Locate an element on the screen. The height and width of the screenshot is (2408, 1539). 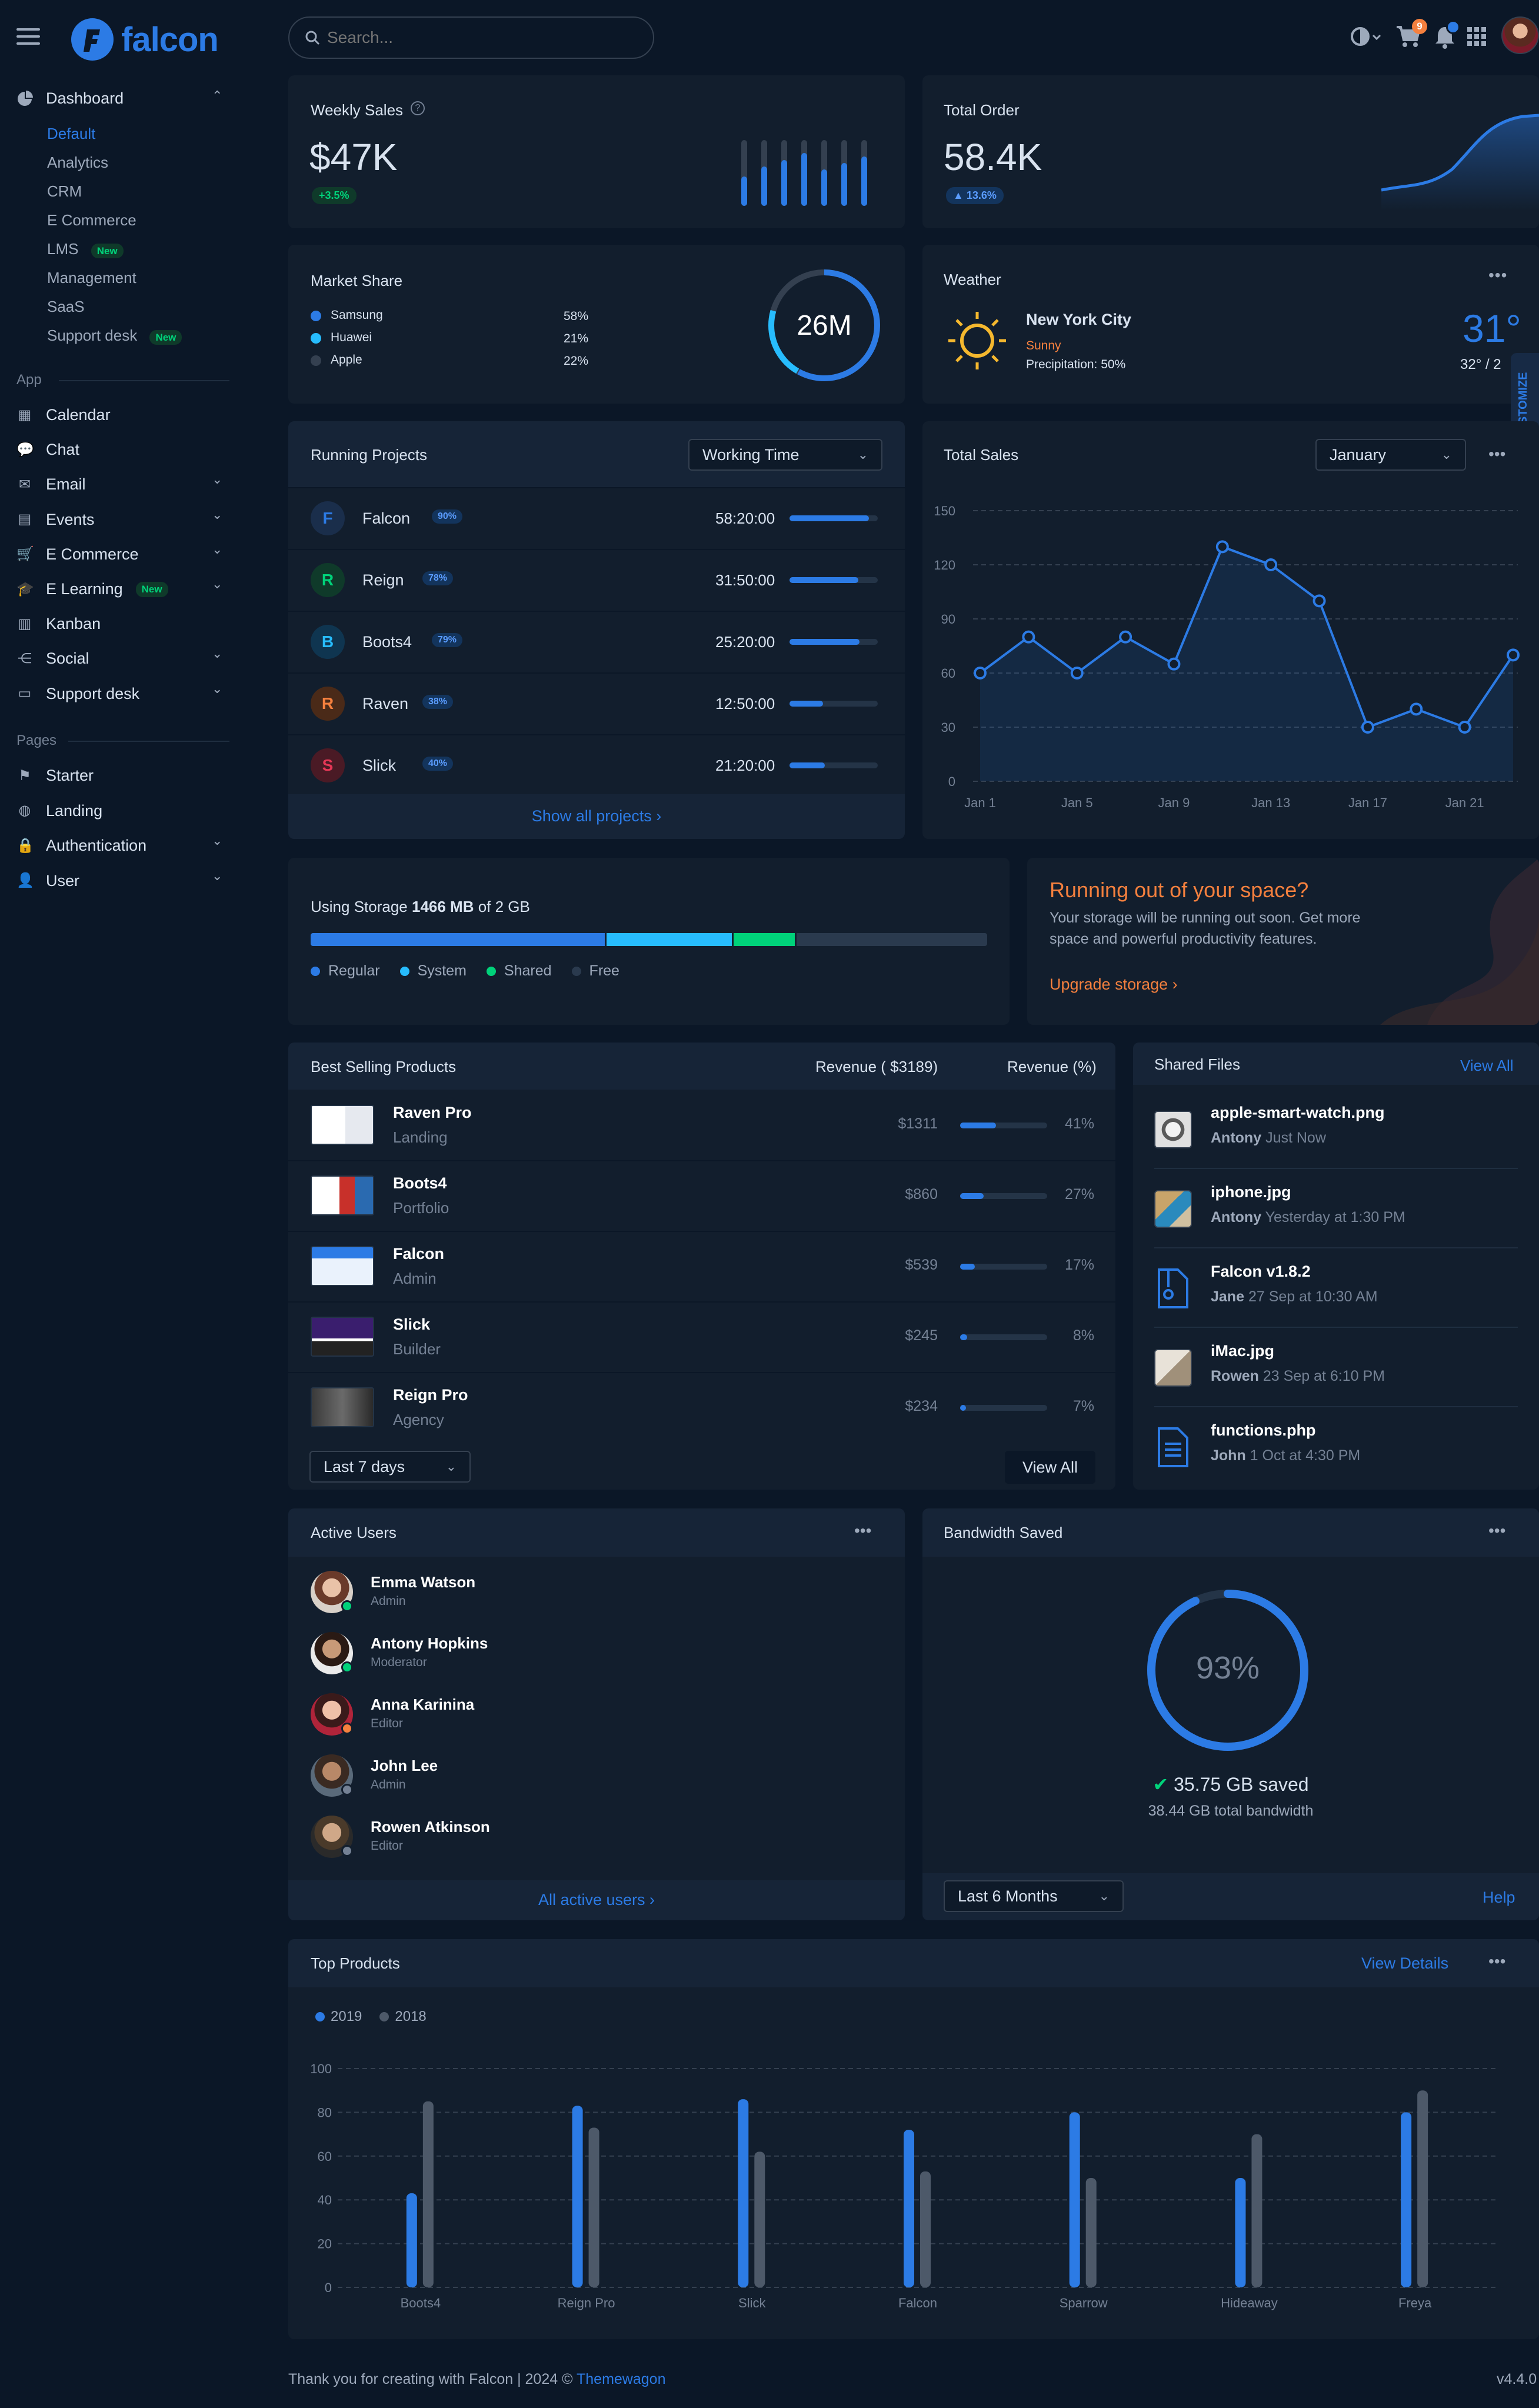
info-icon: ? is located at coordinates (418, 108).